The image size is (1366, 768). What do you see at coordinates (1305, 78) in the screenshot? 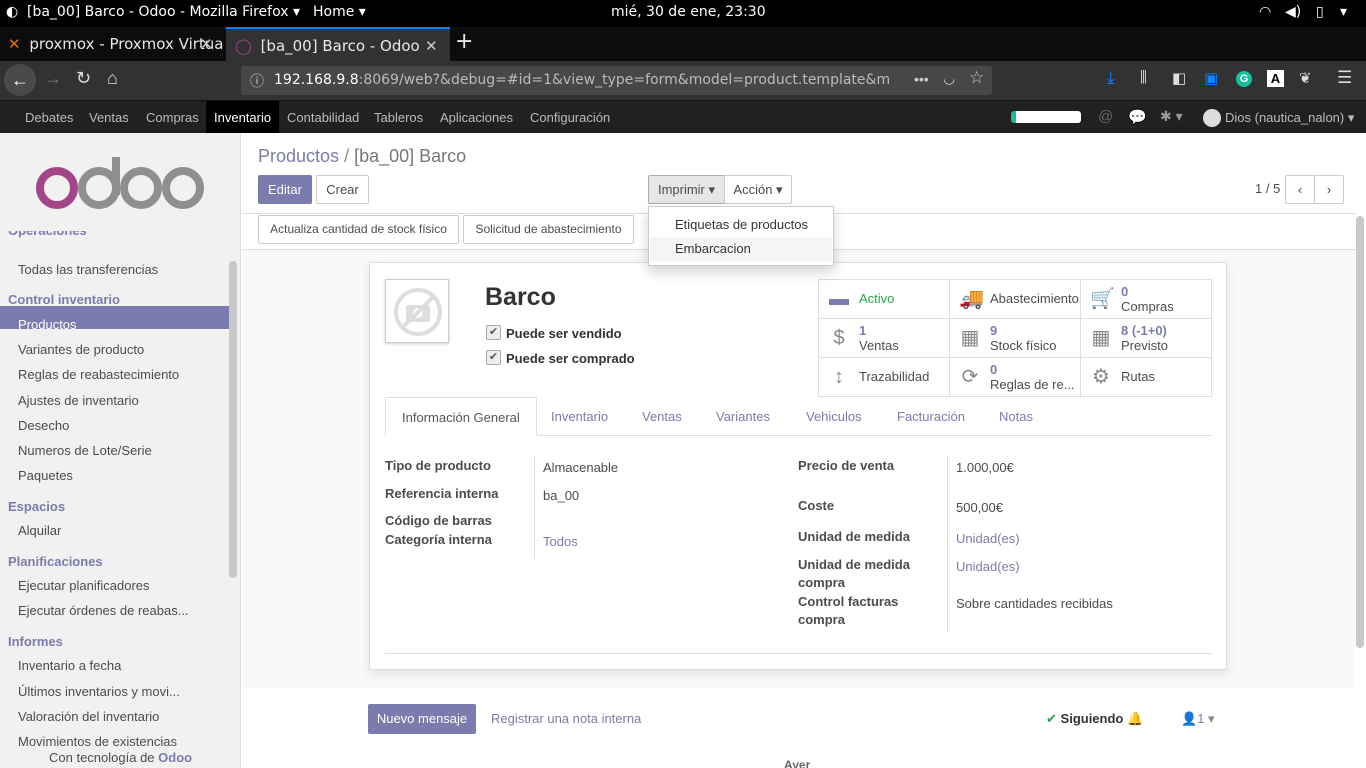
I see `extension-icon: ❦` at bounding box center [1305, 78].